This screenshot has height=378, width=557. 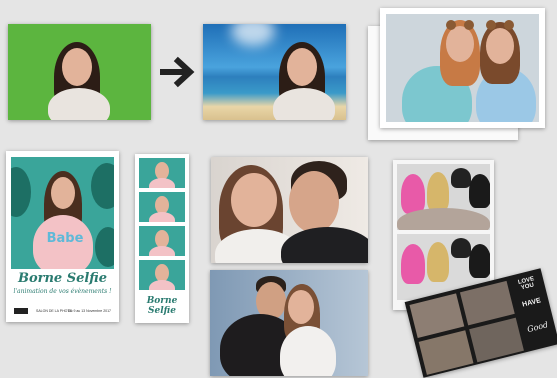 I want to click on strip-caption: Borne Selfie, so click(x=162, y=306).